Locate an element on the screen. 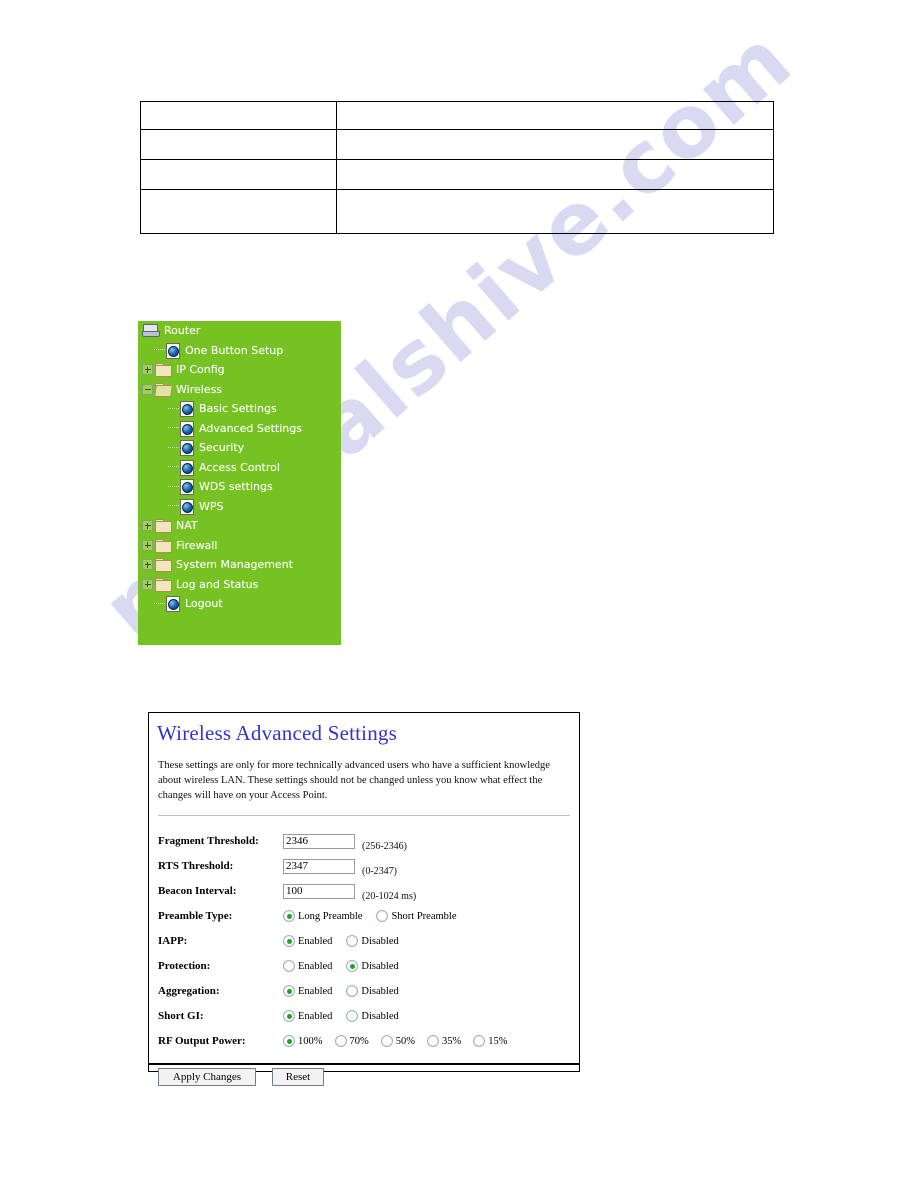 The width and height of the screenshot is (918, 1188). tree-item-wds-settings: WDS settings is located at coordinates (239, 487).